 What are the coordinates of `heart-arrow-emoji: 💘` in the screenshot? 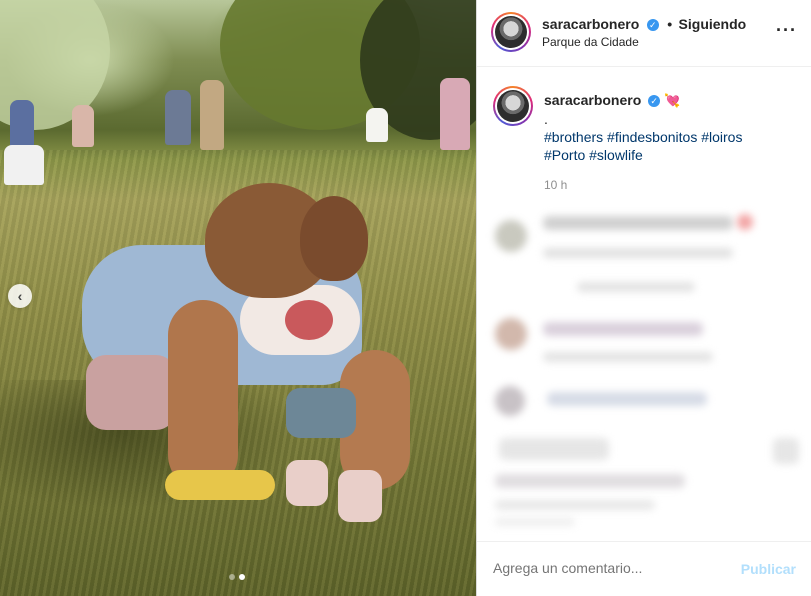 It's located at (672, 100).